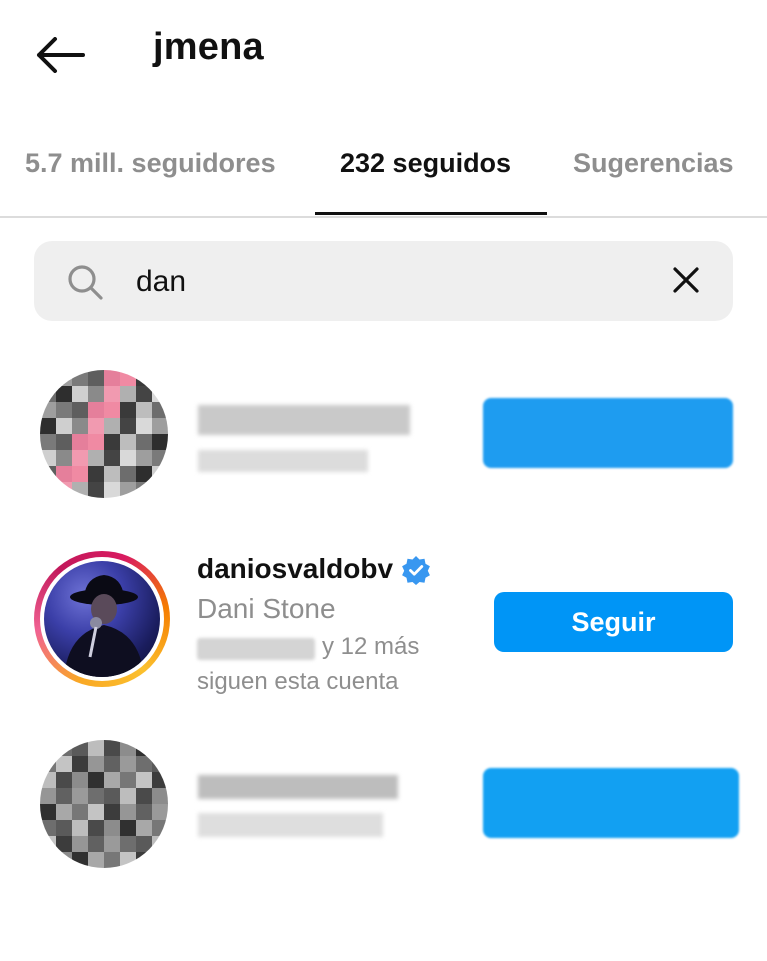  What do you see at coordinates (425, 163) in the screenshot?
I see `tab-following: 232 seguidos` at bounding box center [425, 163].